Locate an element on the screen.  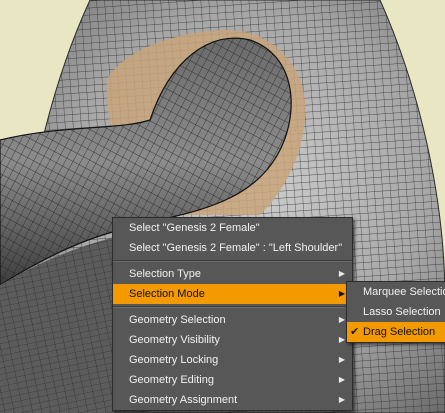
menu-item-geometry-selection: Geometry Selection ▶ is located at coordinates (232, 320).